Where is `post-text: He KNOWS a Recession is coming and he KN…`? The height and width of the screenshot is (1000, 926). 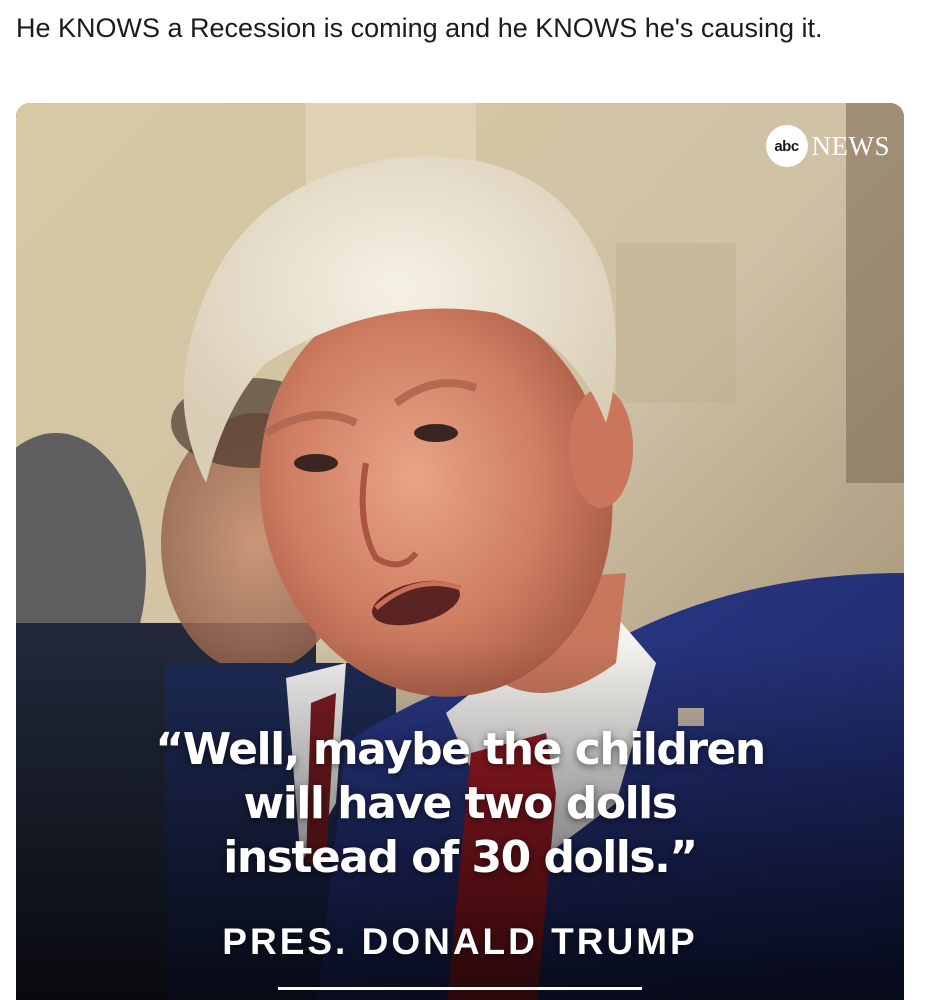 post-text: He KNOWS a Recession is coming and he KN… is located at coordinates (419, 28).